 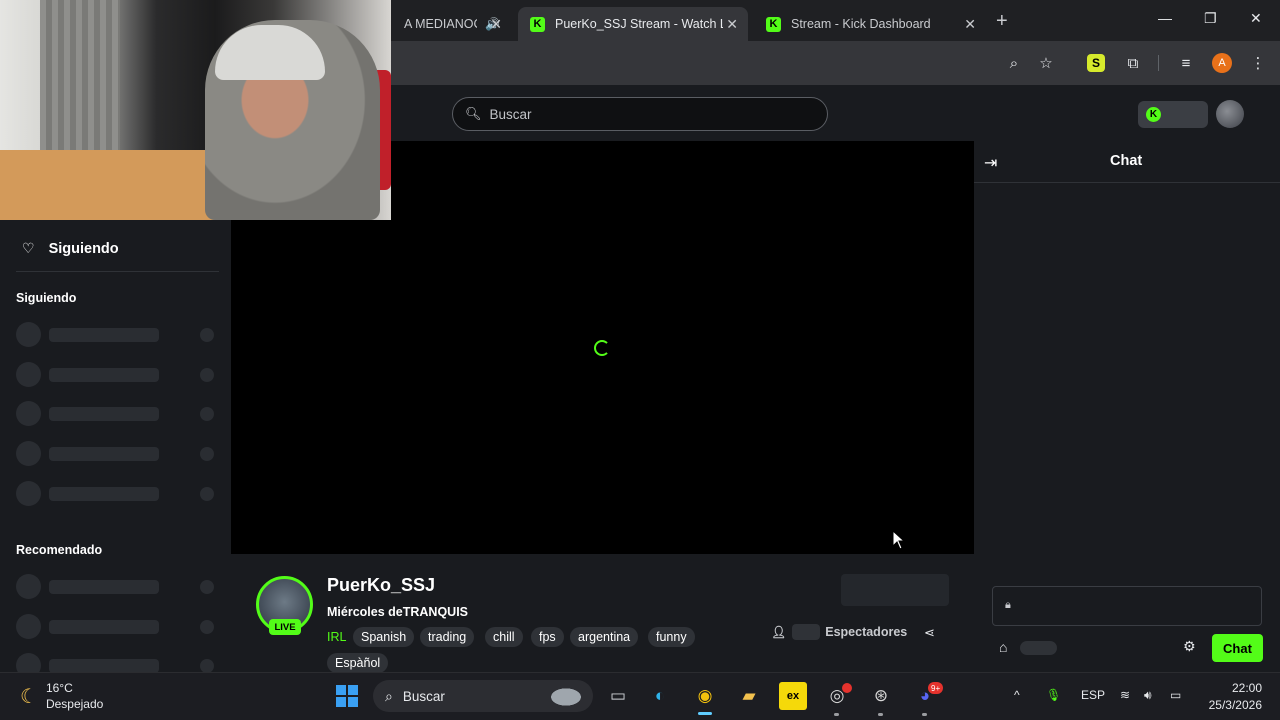 I want to click on volume-icon: 🔊︎, so click(x=1148, y=695).